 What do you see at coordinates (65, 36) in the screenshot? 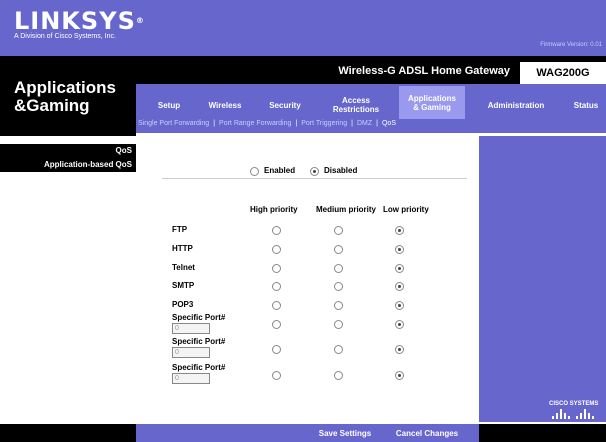
I see `logo-tagline: A Division of Cisco Systems, Inc.` at bounding box center [65, 36].